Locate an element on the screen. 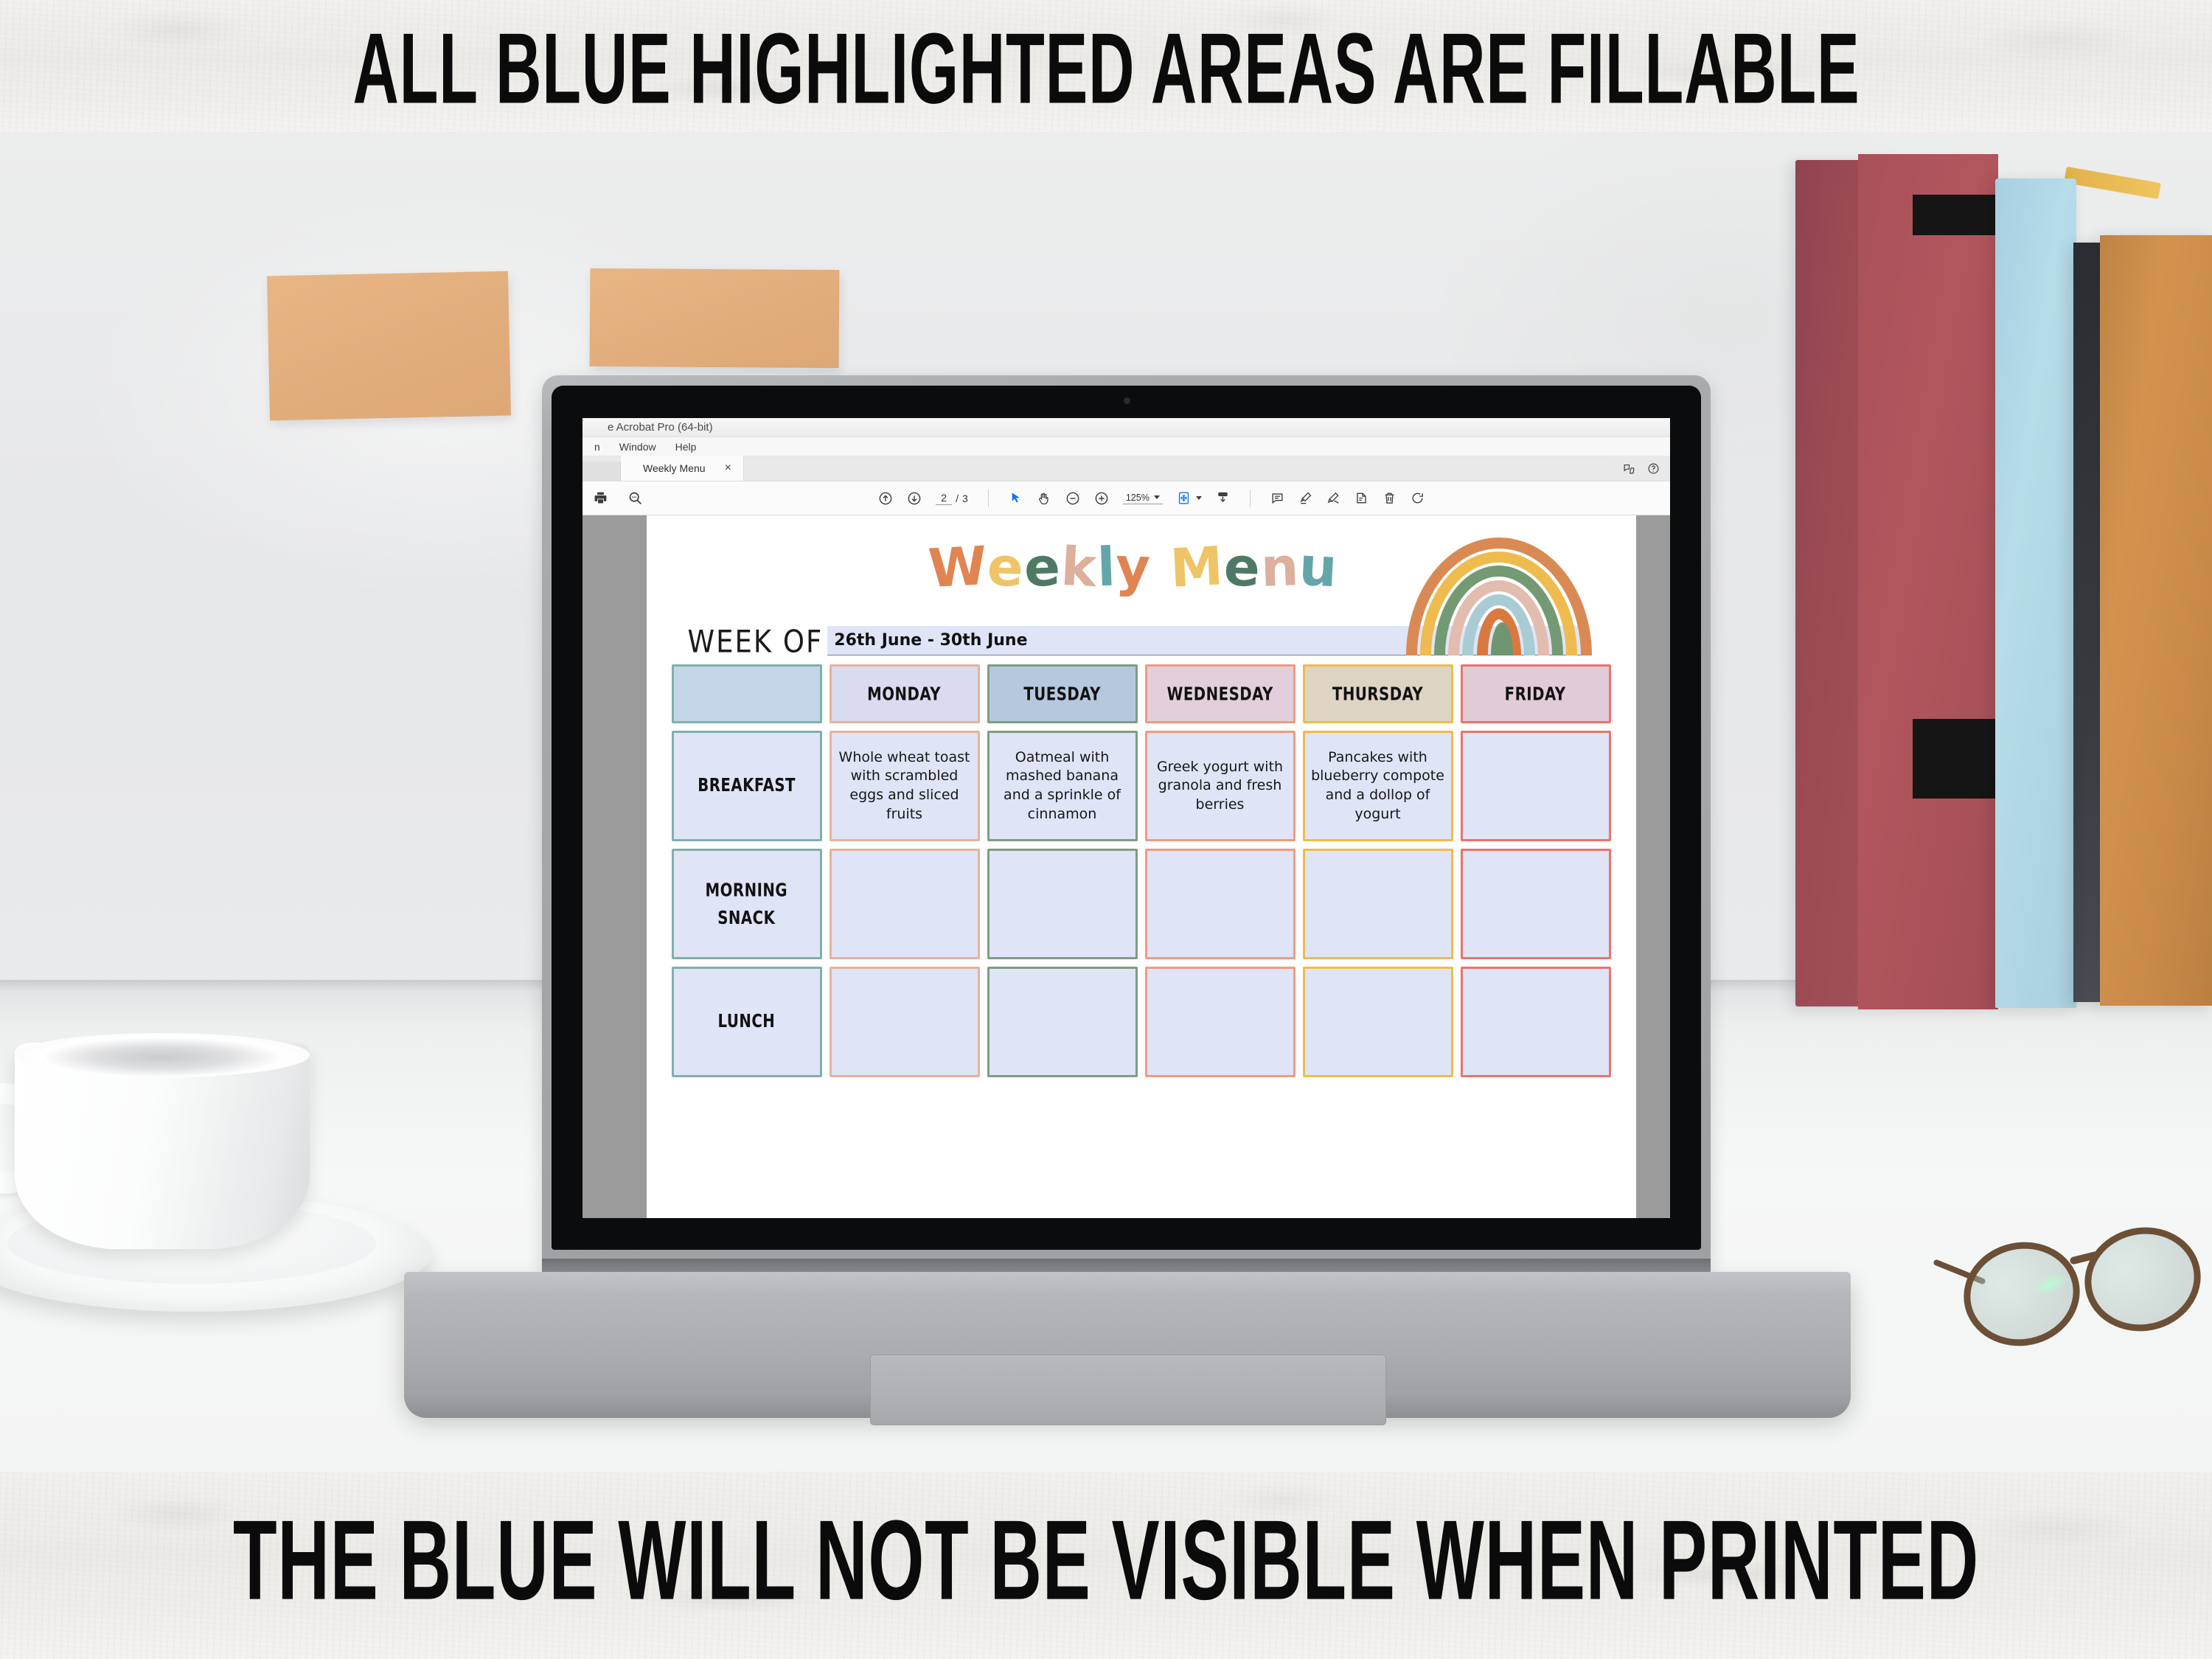 Image resolution: width=2212 pixels, height=1659 pixels. week-of-label: WEEK OF is located at coordinates (755, 642).